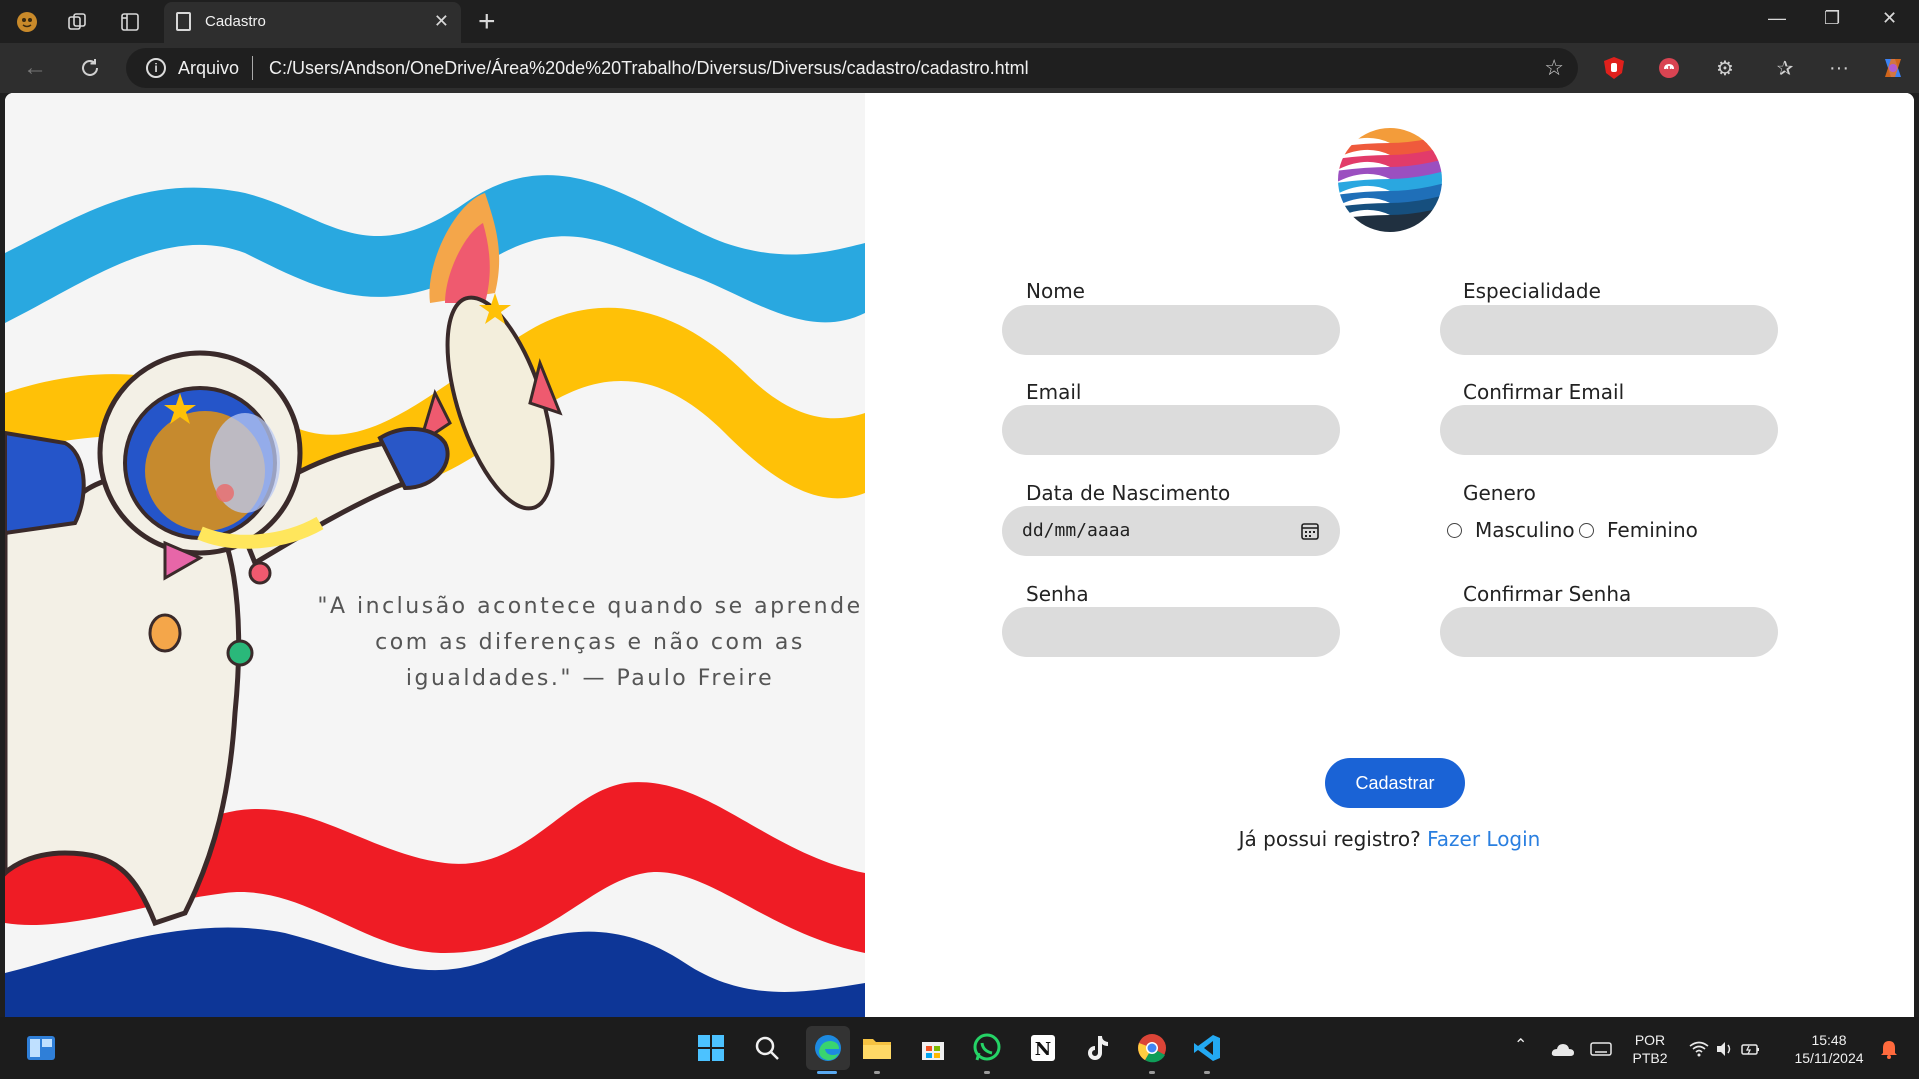 This screenshot has height=1079, width=1919. I want to click on date-placeholder: dd/mm/aaaa, so click(1076, 530).